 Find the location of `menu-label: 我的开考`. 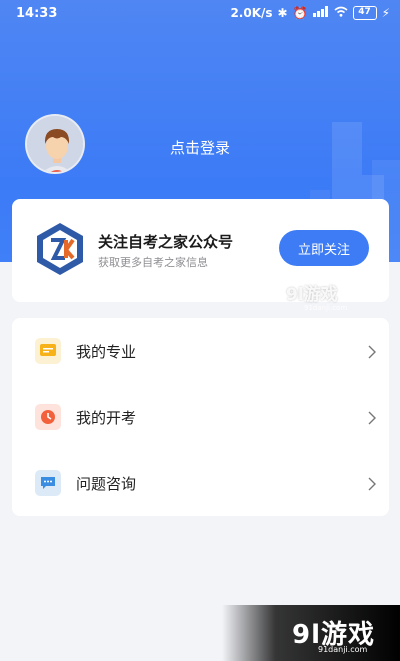

menu-label: 我的开考 is located at coordinates (106, 418).